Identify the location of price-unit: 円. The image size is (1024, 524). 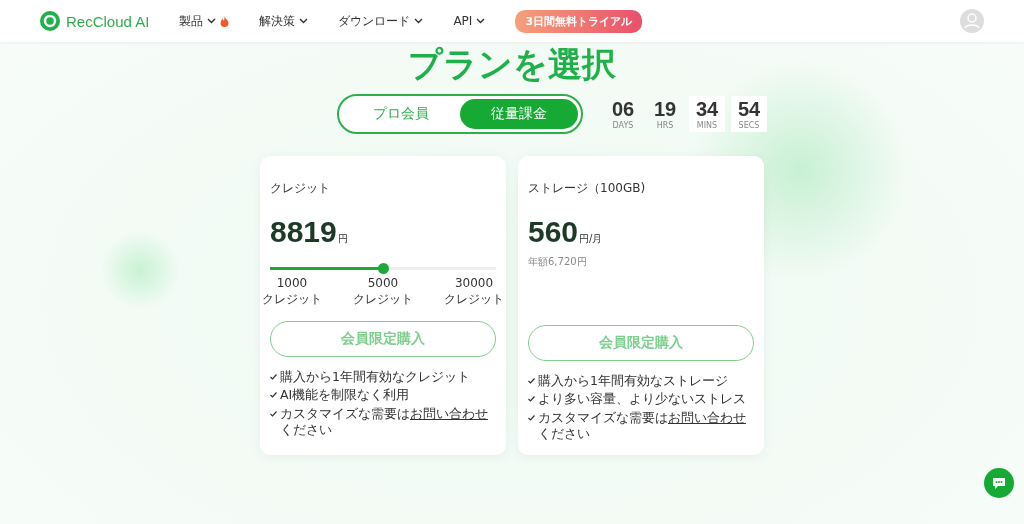
(342, 239).